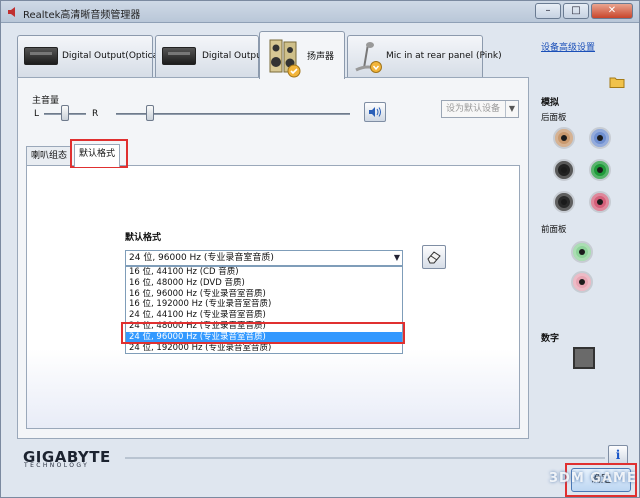 This screenshot has width=640, height=498. Describe the element at coordinates (234, 56) in the screenshot. I see `tab-label: Digital Output` at that location.